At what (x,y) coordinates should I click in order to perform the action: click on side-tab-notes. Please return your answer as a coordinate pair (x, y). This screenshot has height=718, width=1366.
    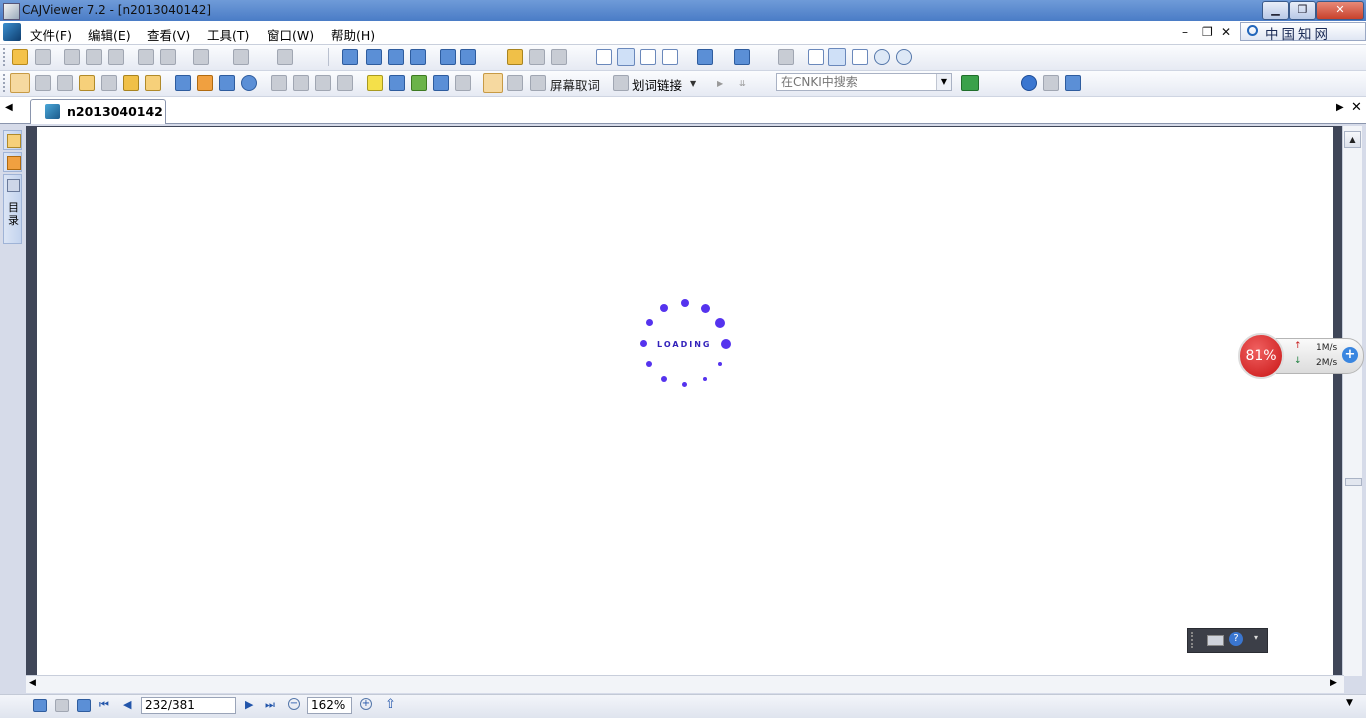
    Looking at the image, I should click on (12, 162).